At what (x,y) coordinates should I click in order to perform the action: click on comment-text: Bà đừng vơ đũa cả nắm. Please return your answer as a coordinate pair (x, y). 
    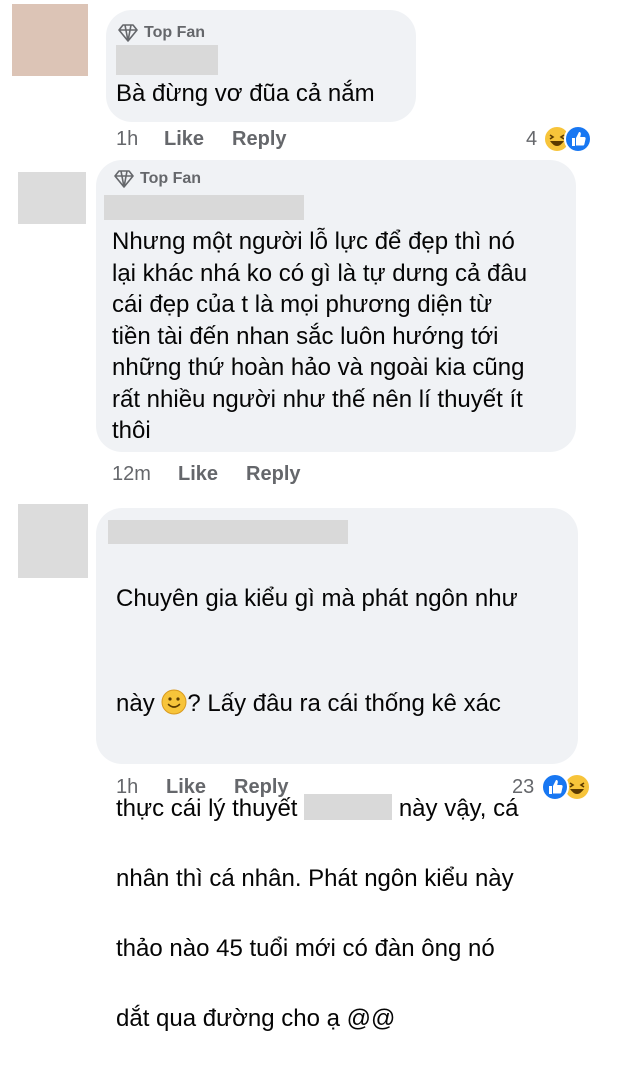
    Looking at the image, I should click on (245, 93).